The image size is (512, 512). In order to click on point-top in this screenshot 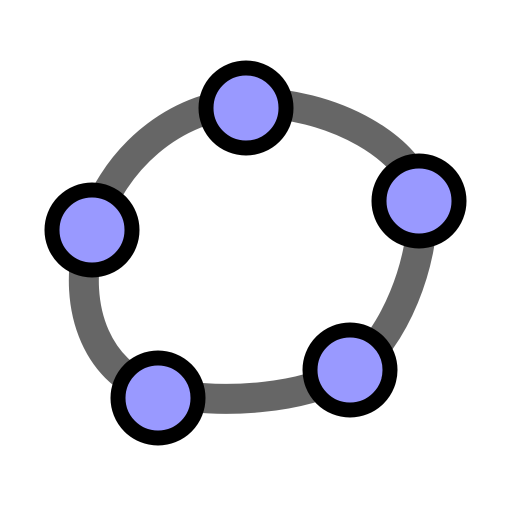, I will do `click(246, 108)`.